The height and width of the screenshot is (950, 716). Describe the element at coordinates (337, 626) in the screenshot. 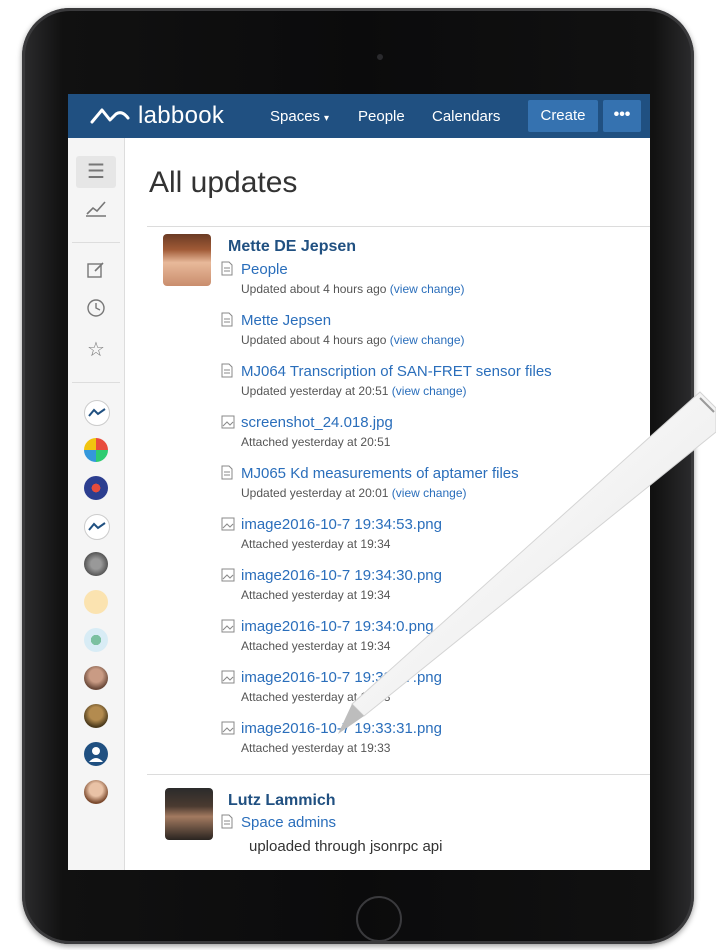

I see `update-item-title-text: image2016-10-7 19:34:0.png` at that location.